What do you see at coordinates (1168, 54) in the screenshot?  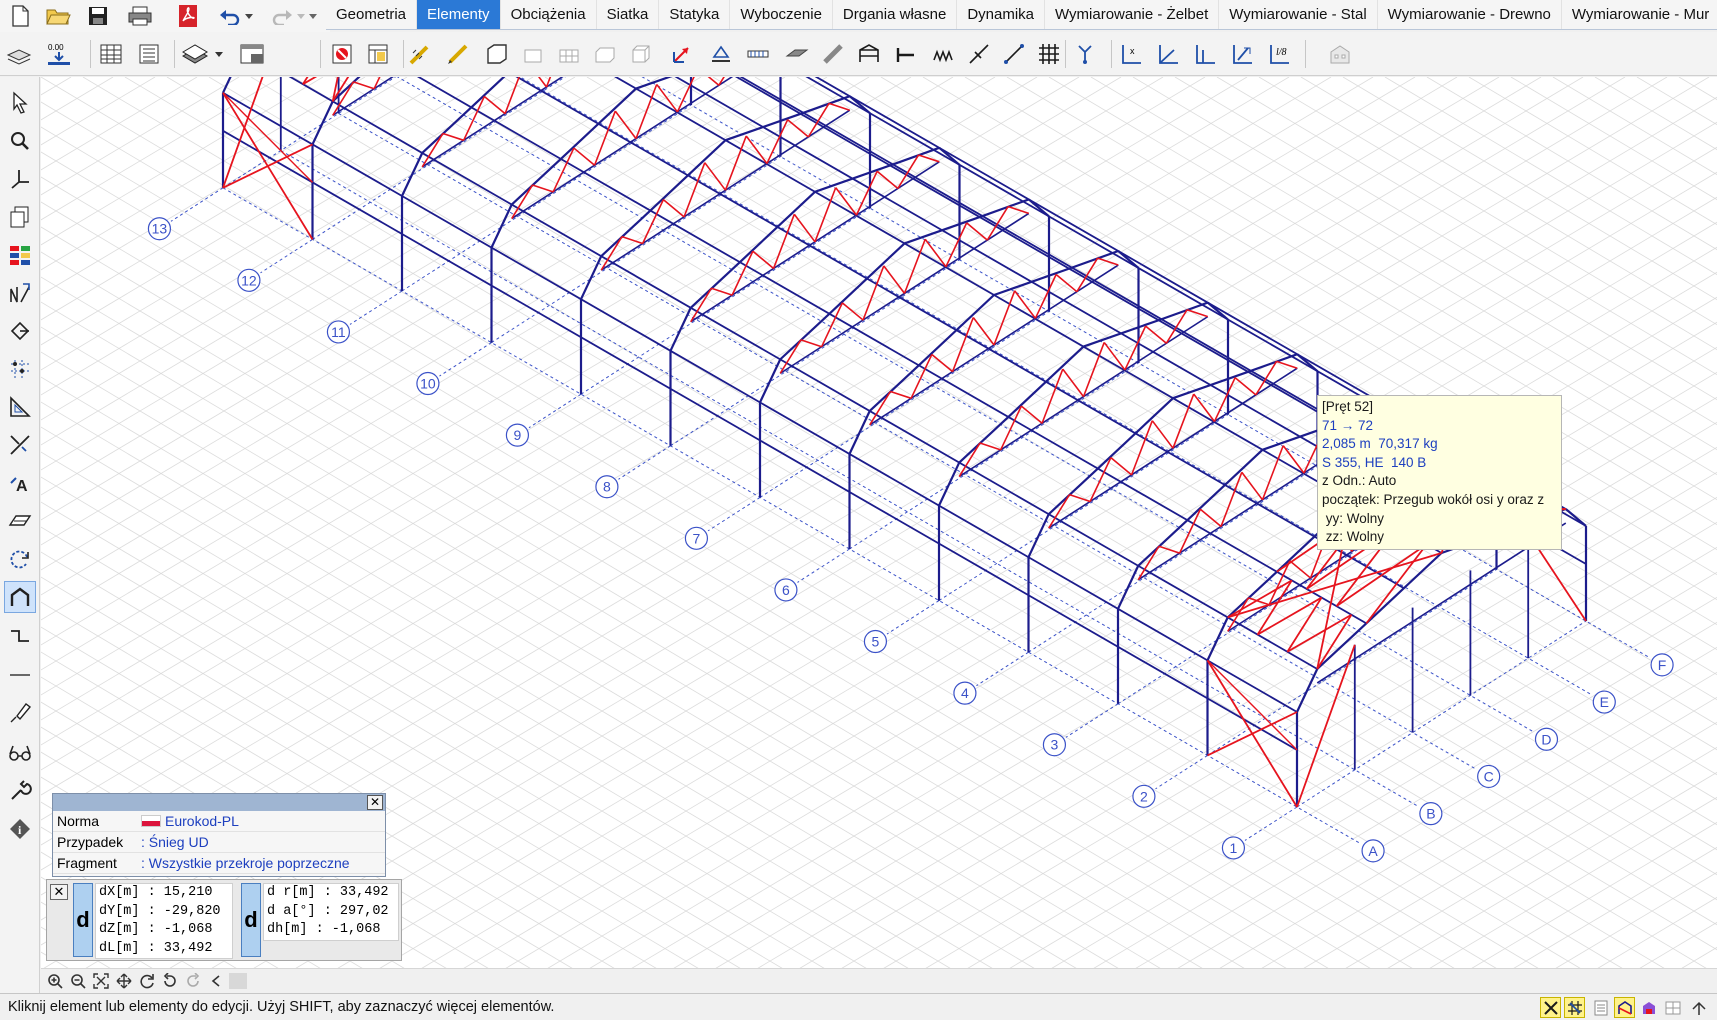 I see `local-y-icon` at bounding box center [1168, 54].